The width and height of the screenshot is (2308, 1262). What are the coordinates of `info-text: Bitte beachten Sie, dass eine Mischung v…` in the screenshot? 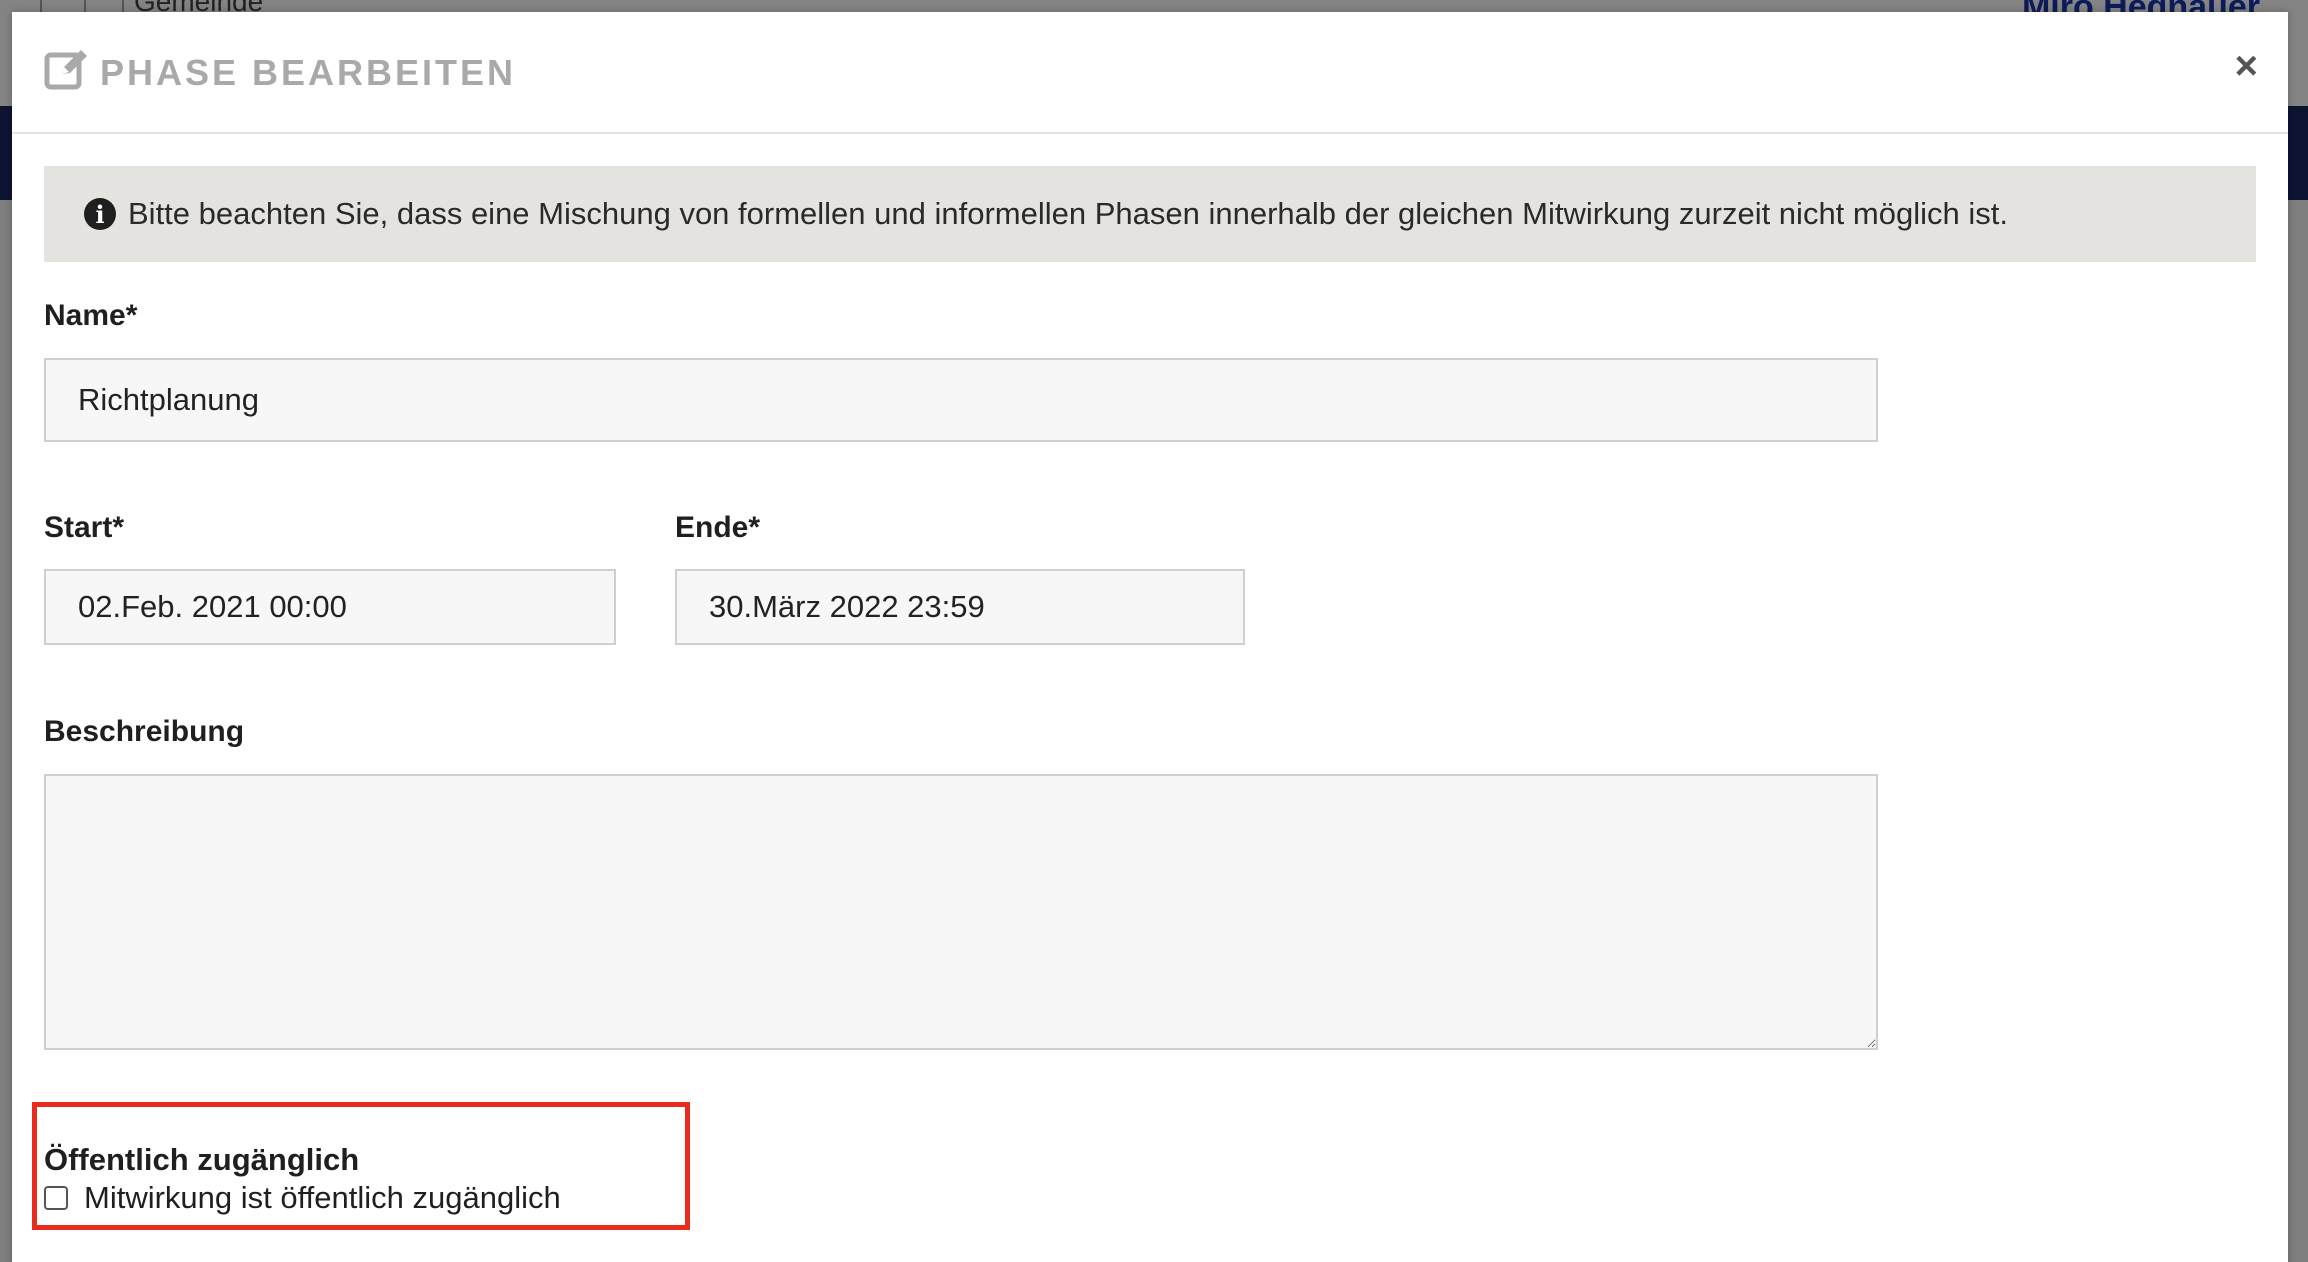 It's located at (1068, 213).